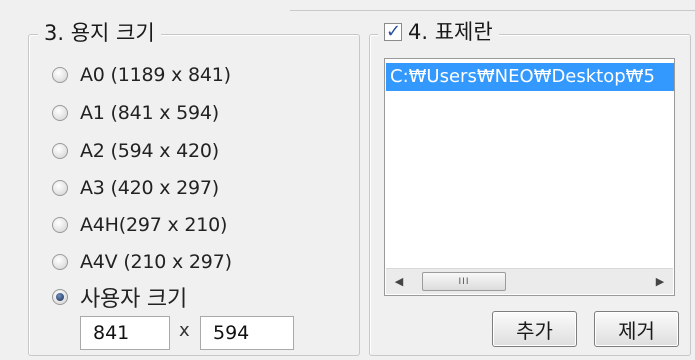 This screenshot has height=360, width=695. I want to click on radio-a3-indicator, so click(60, 188).